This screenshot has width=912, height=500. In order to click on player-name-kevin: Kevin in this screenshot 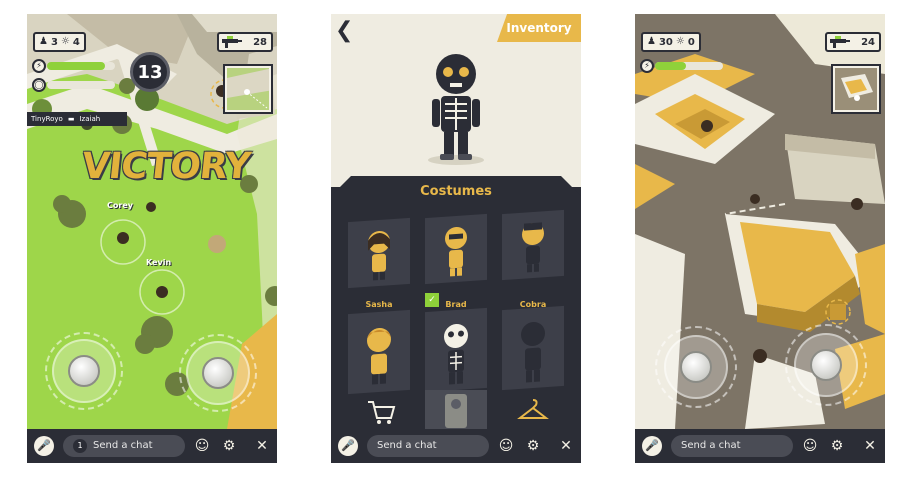, I will do `click(159, 262)`.